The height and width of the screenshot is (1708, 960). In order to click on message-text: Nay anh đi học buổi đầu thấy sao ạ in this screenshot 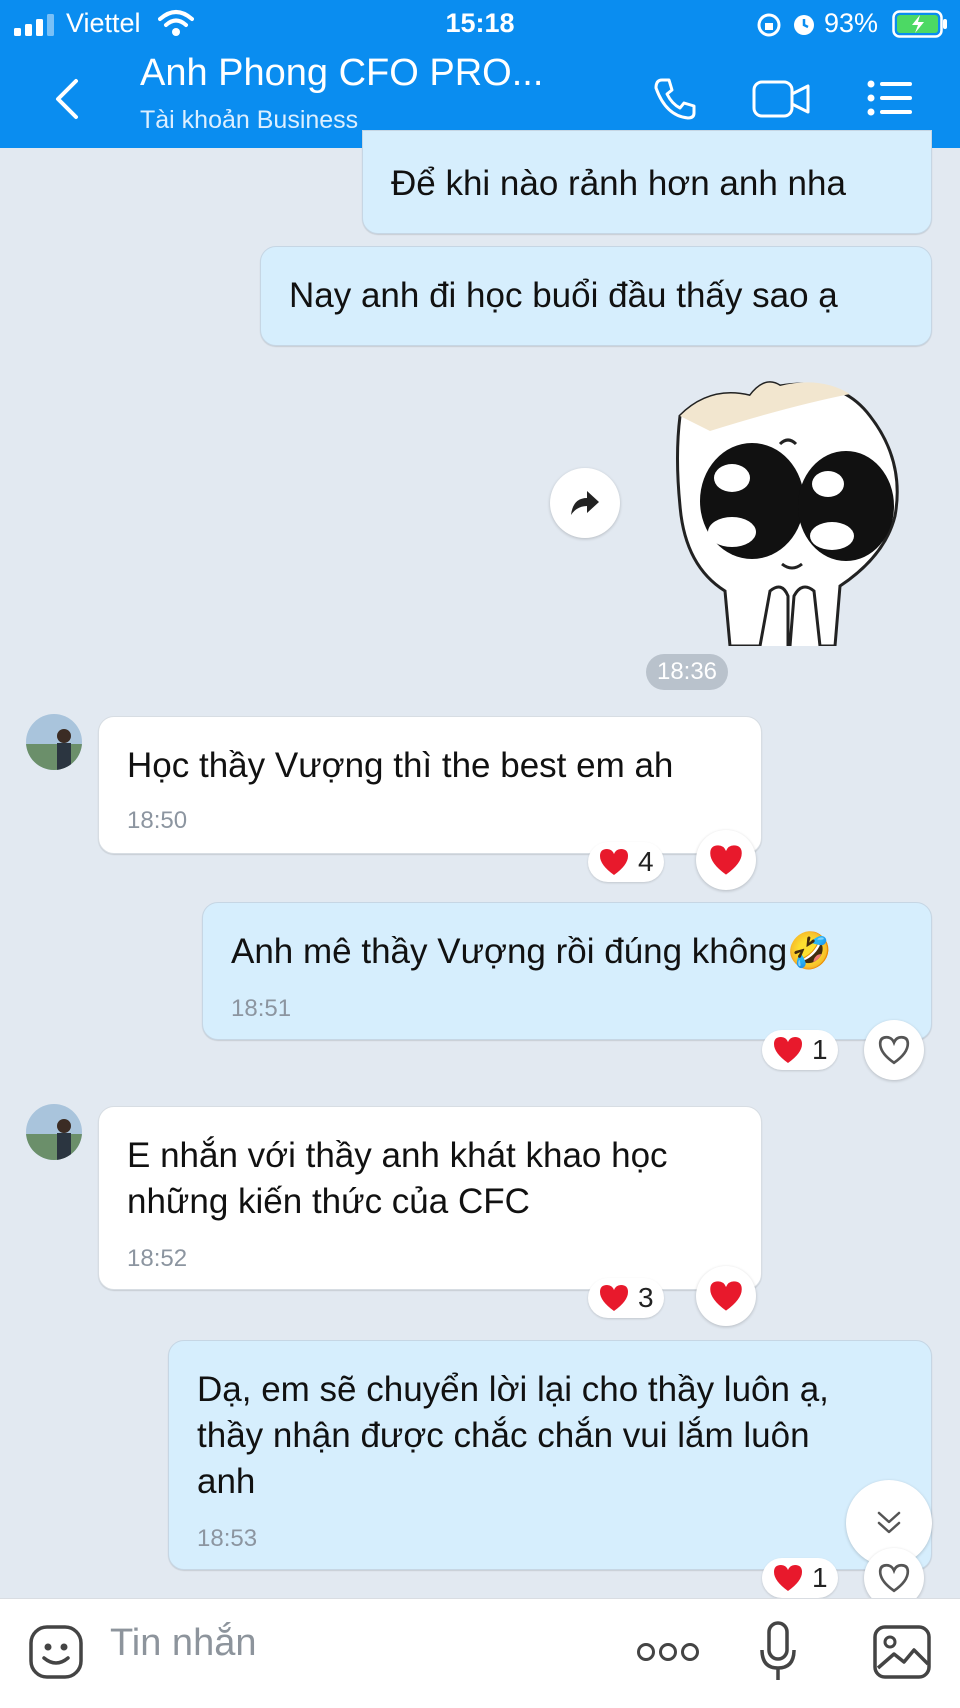, I will do `click(563, 295)`.